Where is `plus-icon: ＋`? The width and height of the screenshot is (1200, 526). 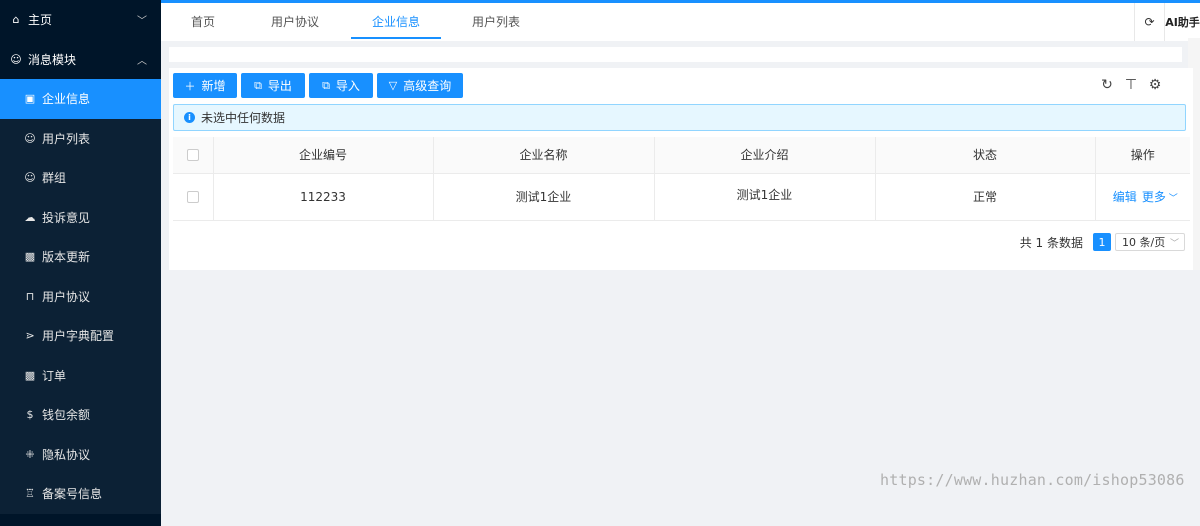
plus-icon: ＋ is located at coordinates (190, 86).